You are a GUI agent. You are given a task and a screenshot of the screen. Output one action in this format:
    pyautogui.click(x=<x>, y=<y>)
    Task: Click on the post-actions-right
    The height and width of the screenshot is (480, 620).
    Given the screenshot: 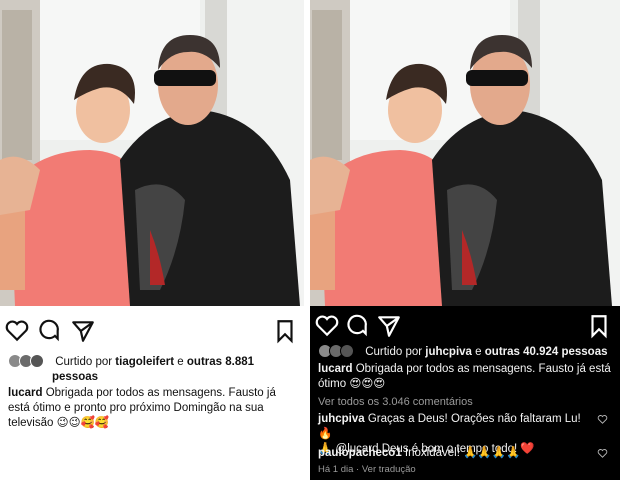 What is the action you would take?
    pyautogui.click(x=465, y=327)
    